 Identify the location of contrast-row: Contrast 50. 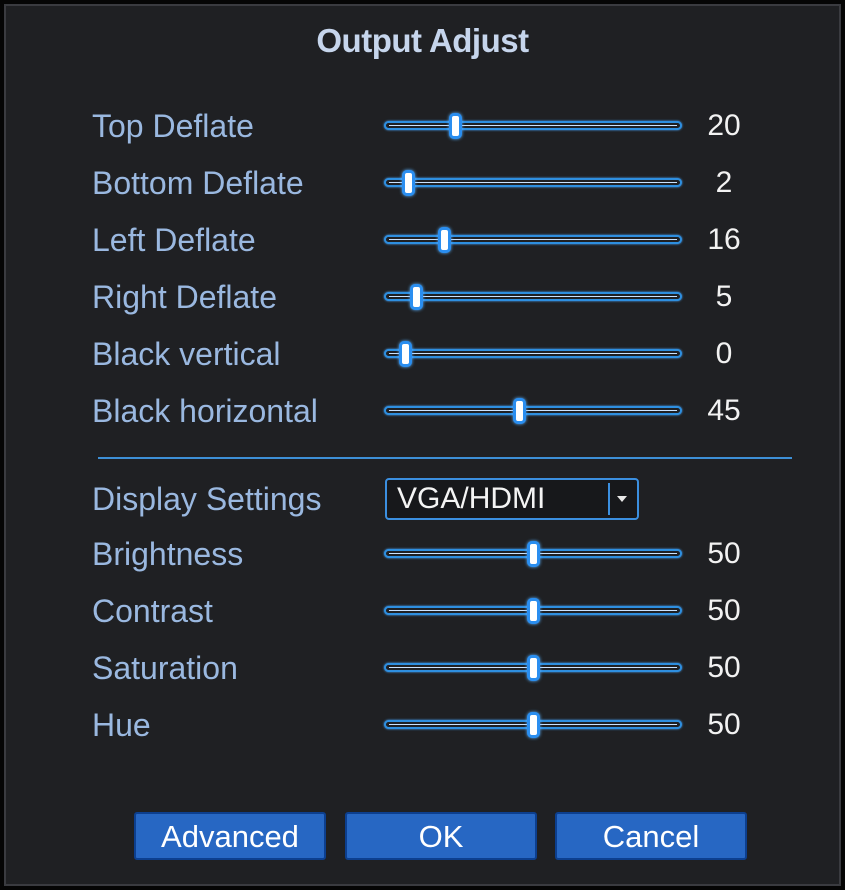
(422, 611).